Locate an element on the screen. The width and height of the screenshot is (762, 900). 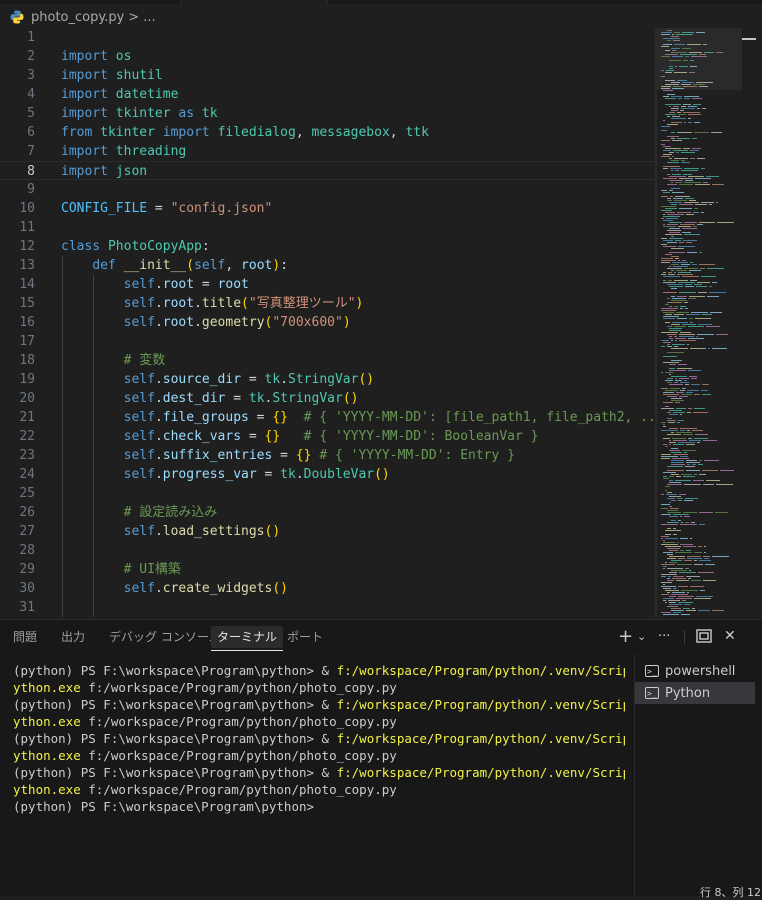
minimap is located at coordinates (699, 323).